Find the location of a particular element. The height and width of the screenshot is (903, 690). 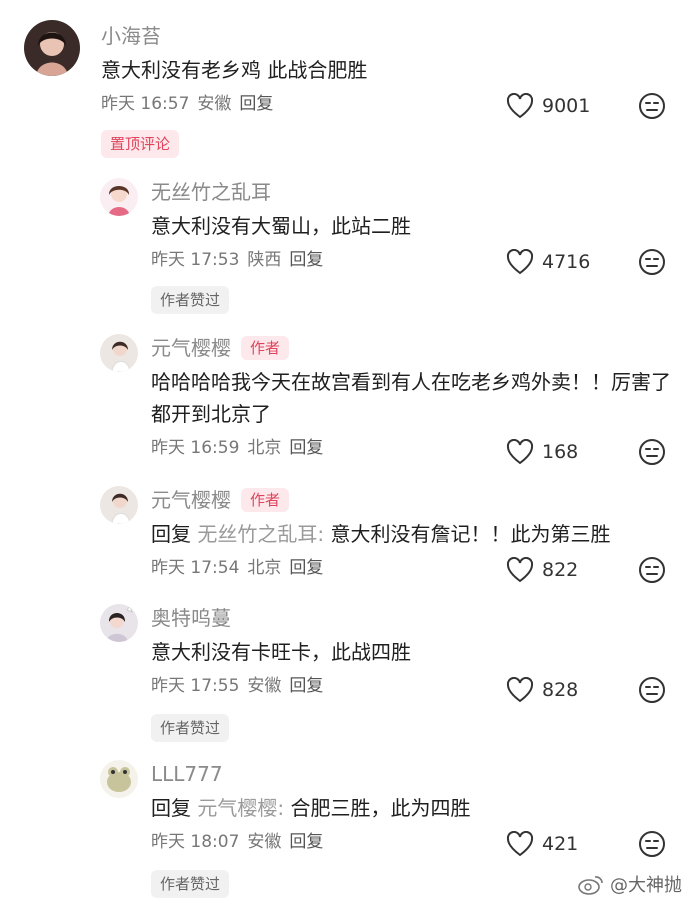

username: 小海苔 is located at coordinates (131, 36).